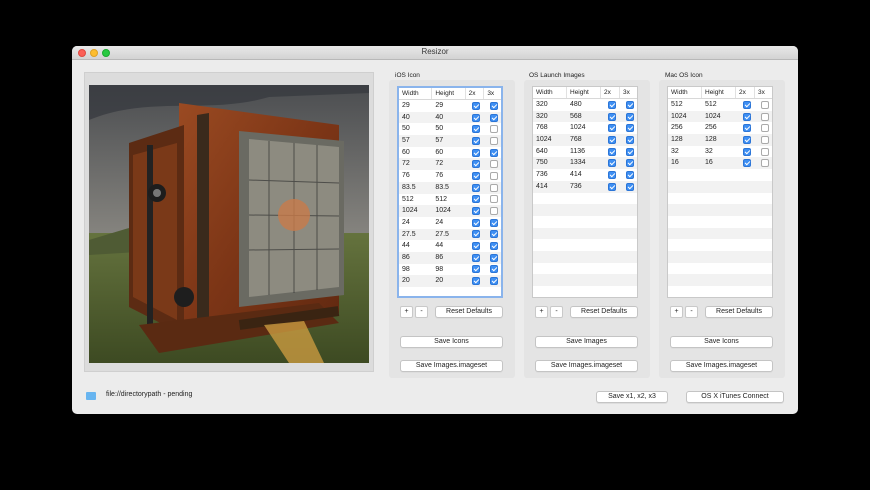 Image resolution: width=870 pixels, height=490 pixels. Describe the element at coordinates (448, 141) in the screenshot. I see `height-cell: 57` at that location.